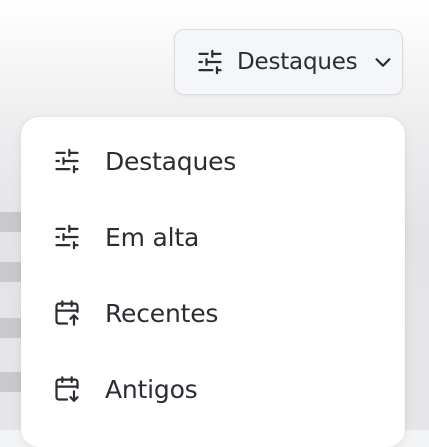 The image size is (429, 447). I want to click on sort-dropdown-button: Destaques, so click(288, 62).